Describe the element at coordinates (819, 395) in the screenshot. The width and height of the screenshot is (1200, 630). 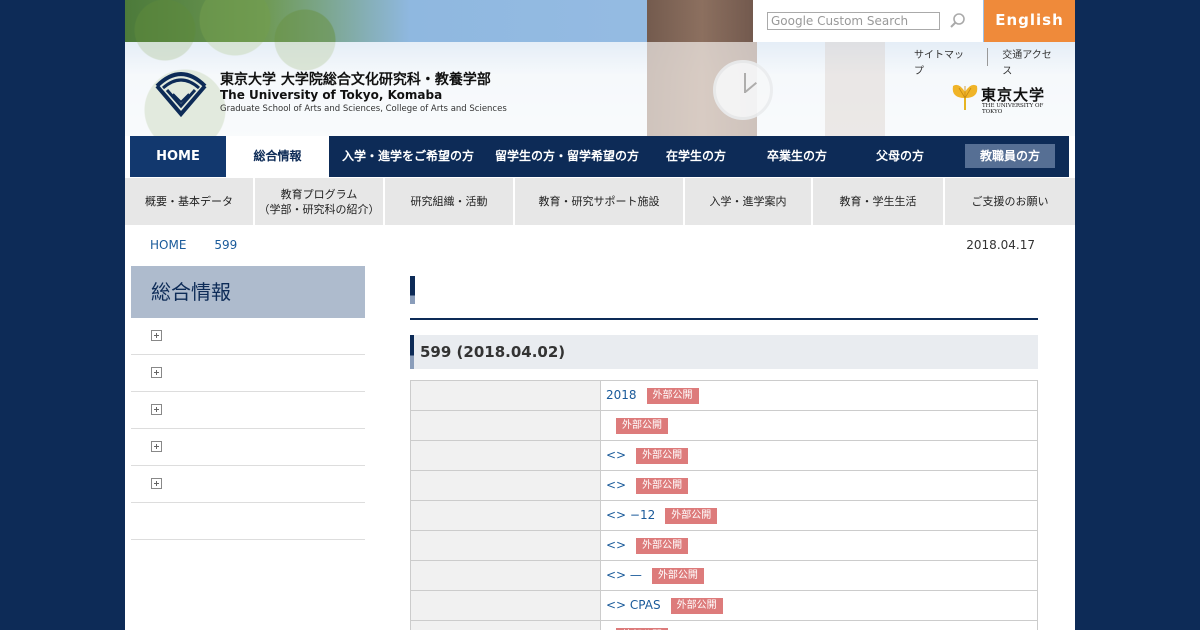
I see `table-cell-value: 2018 外部公開` at that location.